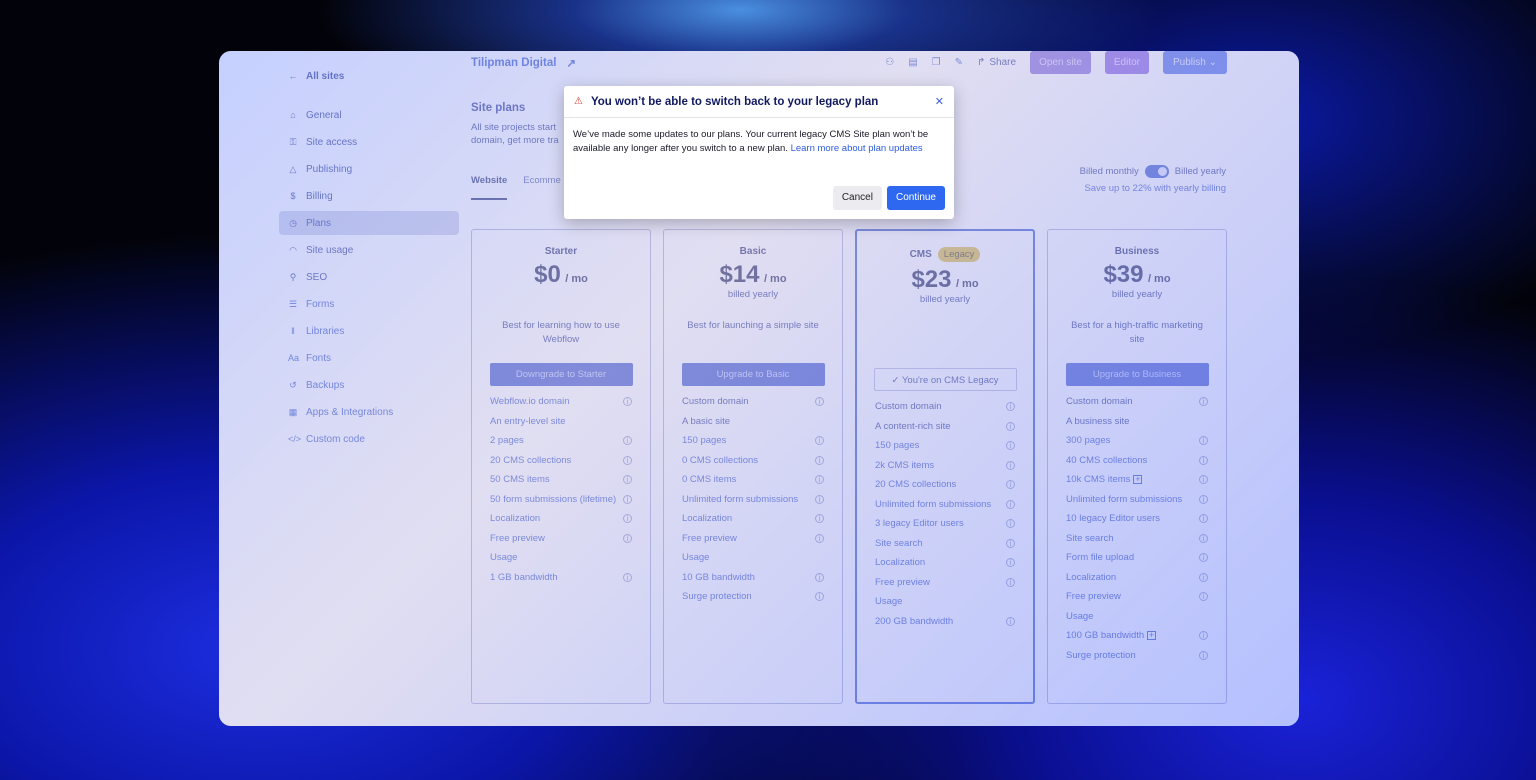  What do you see at coordinates (324, 115) in the screenshot?
I see `sidebar-item-label: General` at bounding box center [324, 115].